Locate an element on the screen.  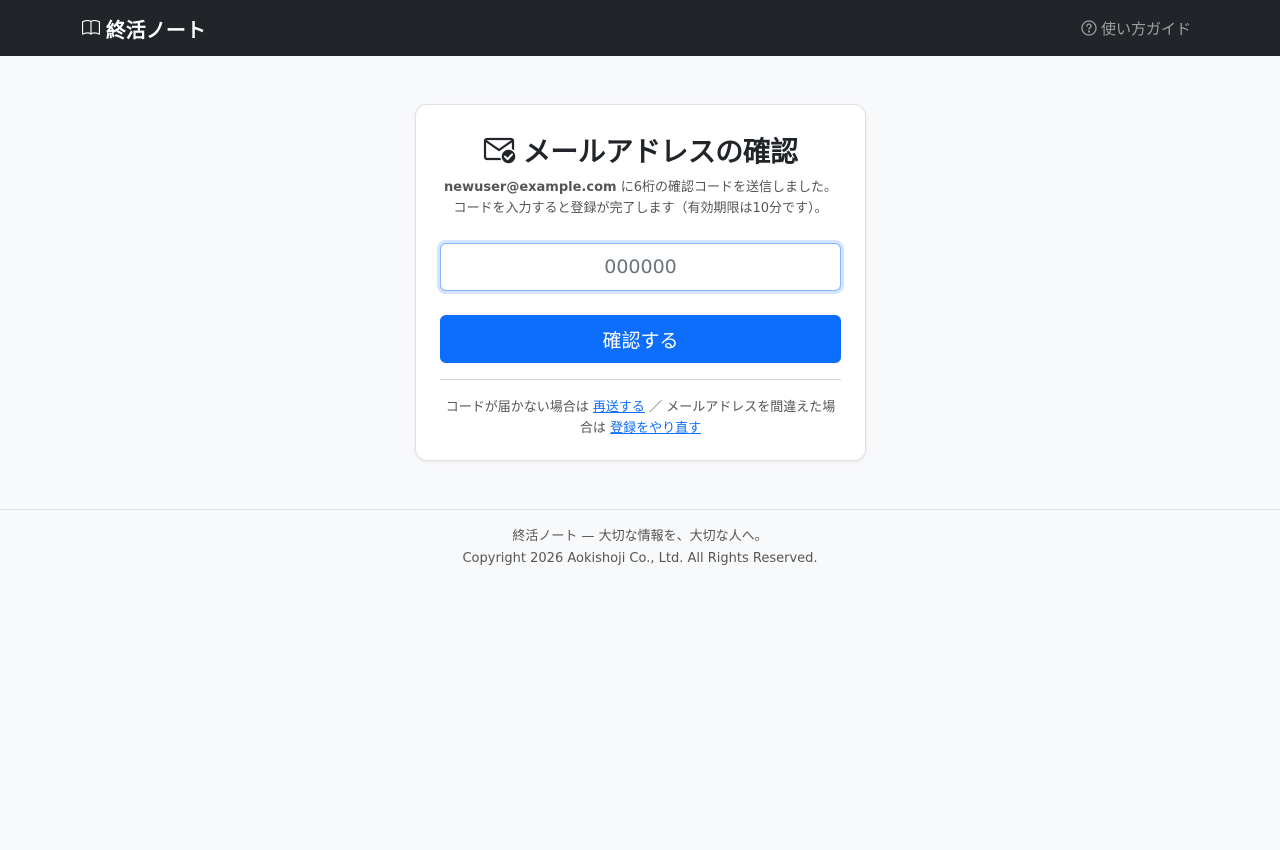
resend-link: 再送する is located at coordinates (619, 407).